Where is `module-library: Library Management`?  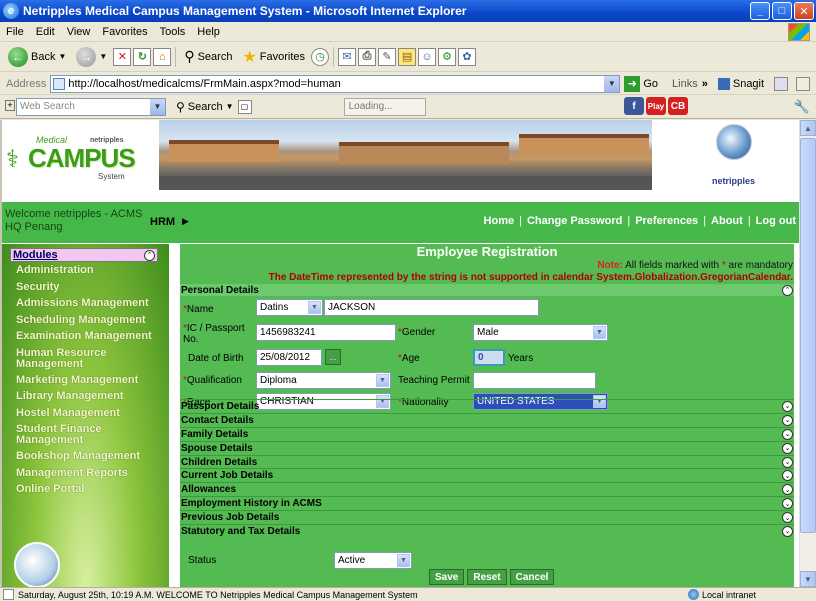 module-library: Library Management is located at coordinates (91, 396).